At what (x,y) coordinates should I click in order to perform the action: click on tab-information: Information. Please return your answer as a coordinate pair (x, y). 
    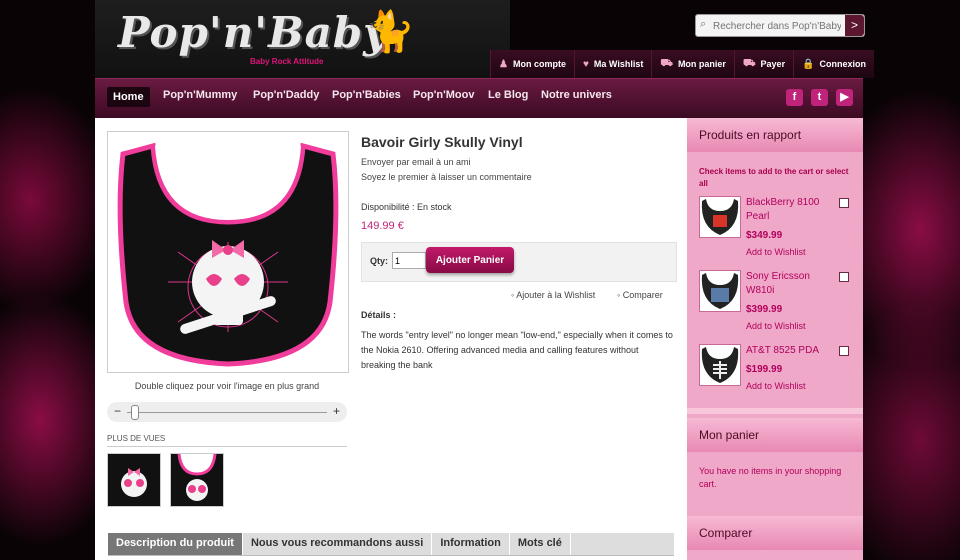
    Looking at the image, I should click on (471, 544).